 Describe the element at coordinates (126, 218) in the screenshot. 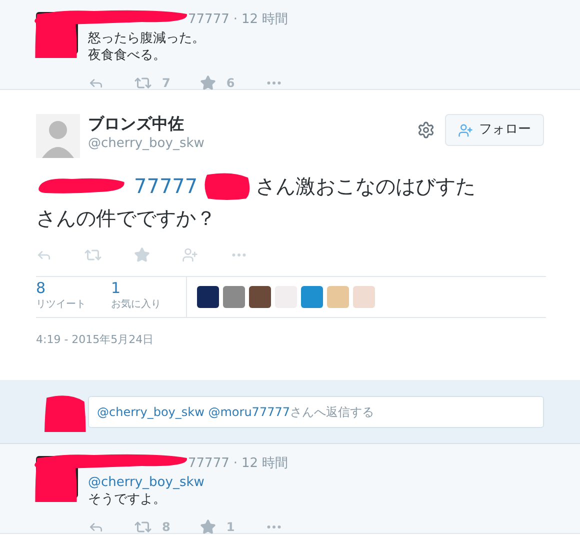

I see `tweet-text: さんの件でですか？` at that location.